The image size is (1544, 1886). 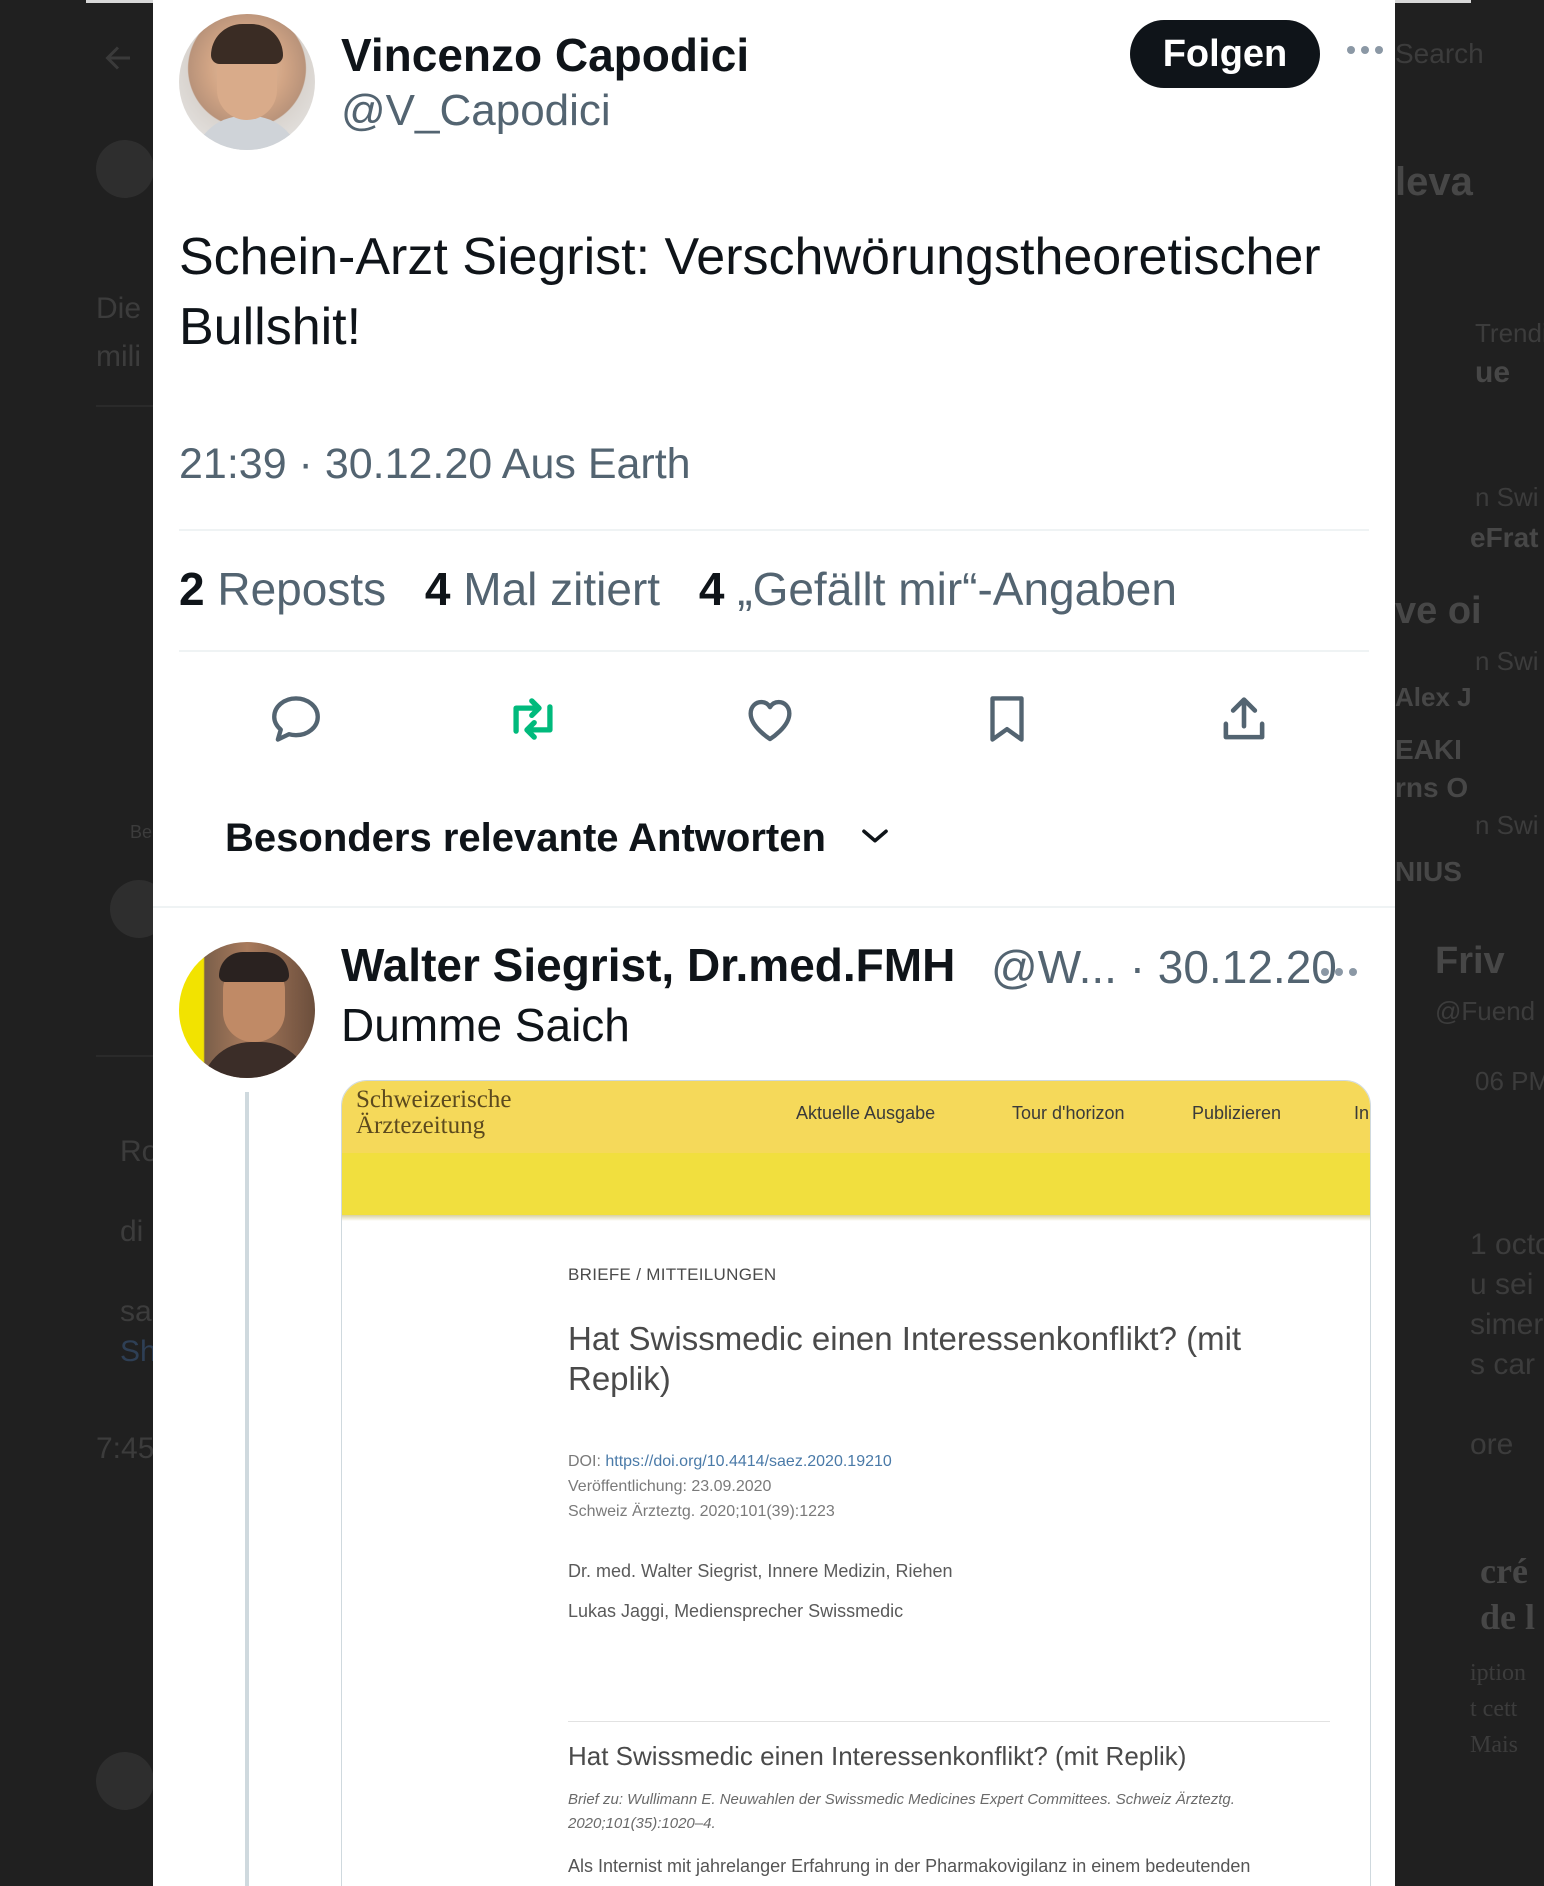 I want to click on share-icon, so click(x=1244, y=719).